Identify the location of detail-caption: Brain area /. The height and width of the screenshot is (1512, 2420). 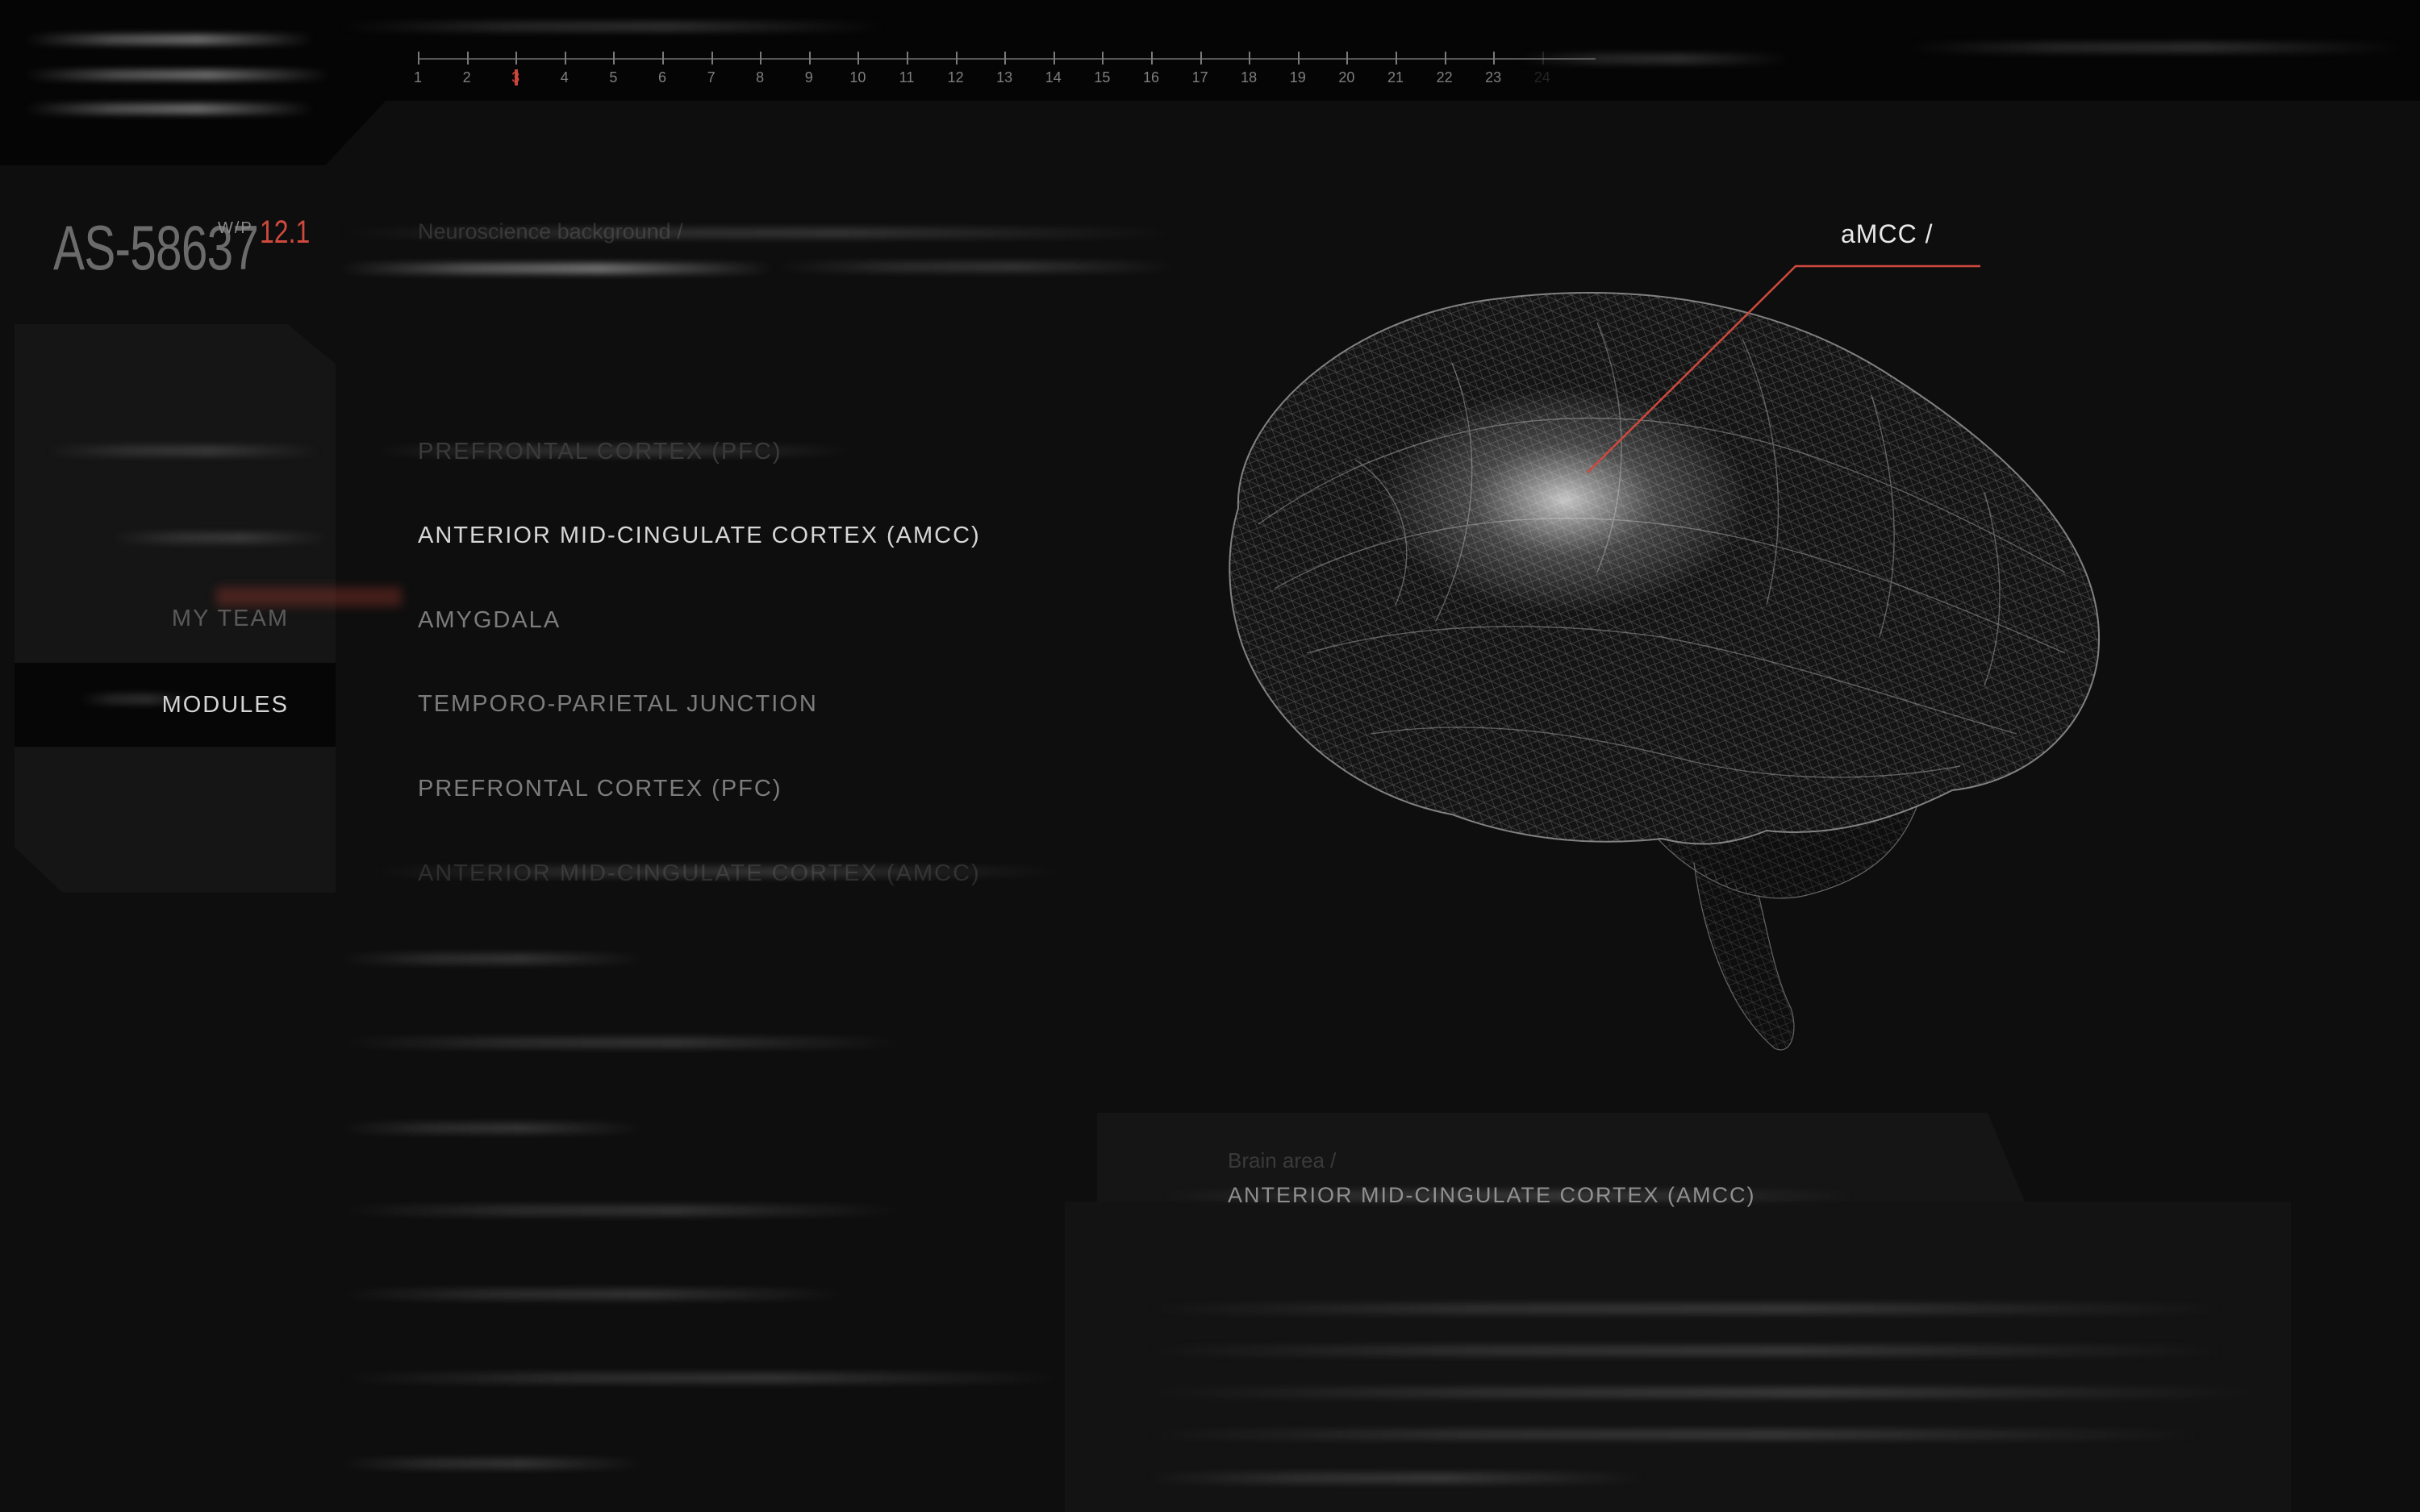
(1282, 1160).